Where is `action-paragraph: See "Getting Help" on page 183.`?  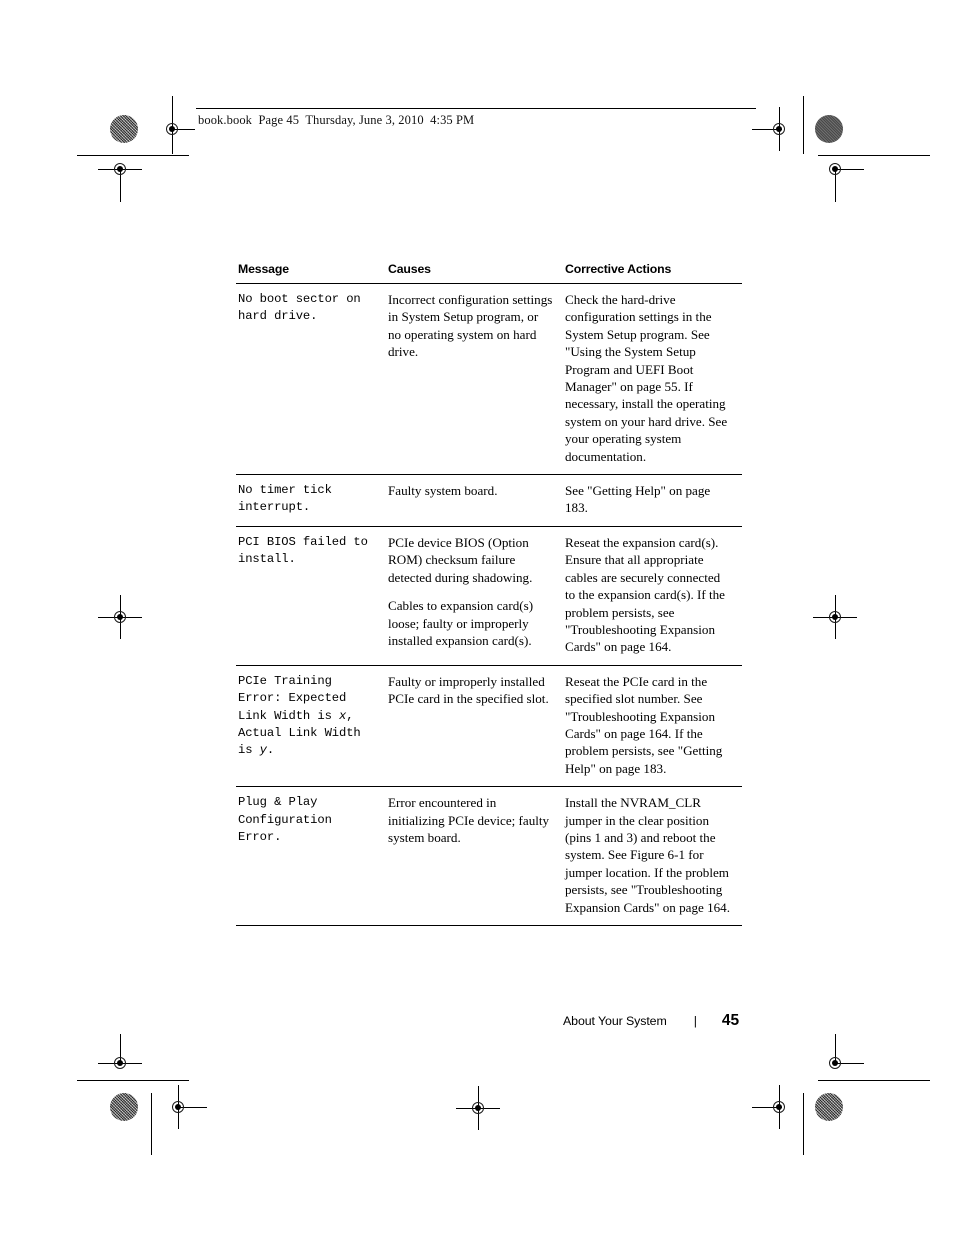 action-paragraph: See "Getting Help" on page 183. is located at coordinates (638, 499).